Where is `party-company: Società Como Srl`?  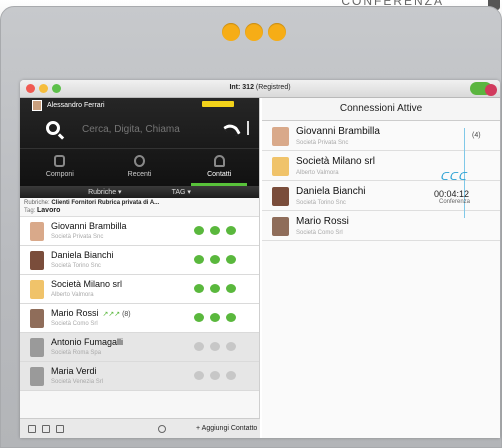
party-company: Società Como Srl is located at coordinates (319, 233).